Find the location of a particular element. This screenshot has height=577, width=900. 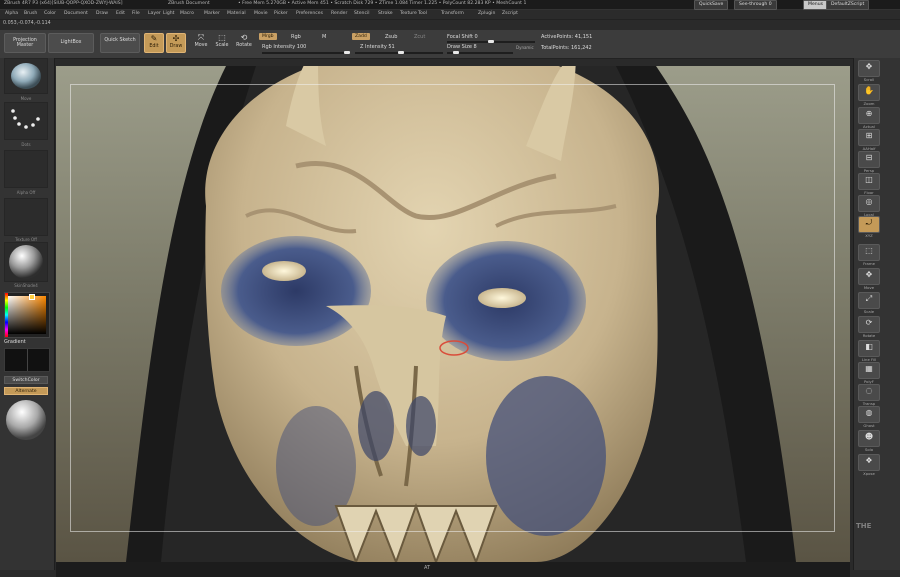

menu-material: Material is located at coordinates (236, 13).